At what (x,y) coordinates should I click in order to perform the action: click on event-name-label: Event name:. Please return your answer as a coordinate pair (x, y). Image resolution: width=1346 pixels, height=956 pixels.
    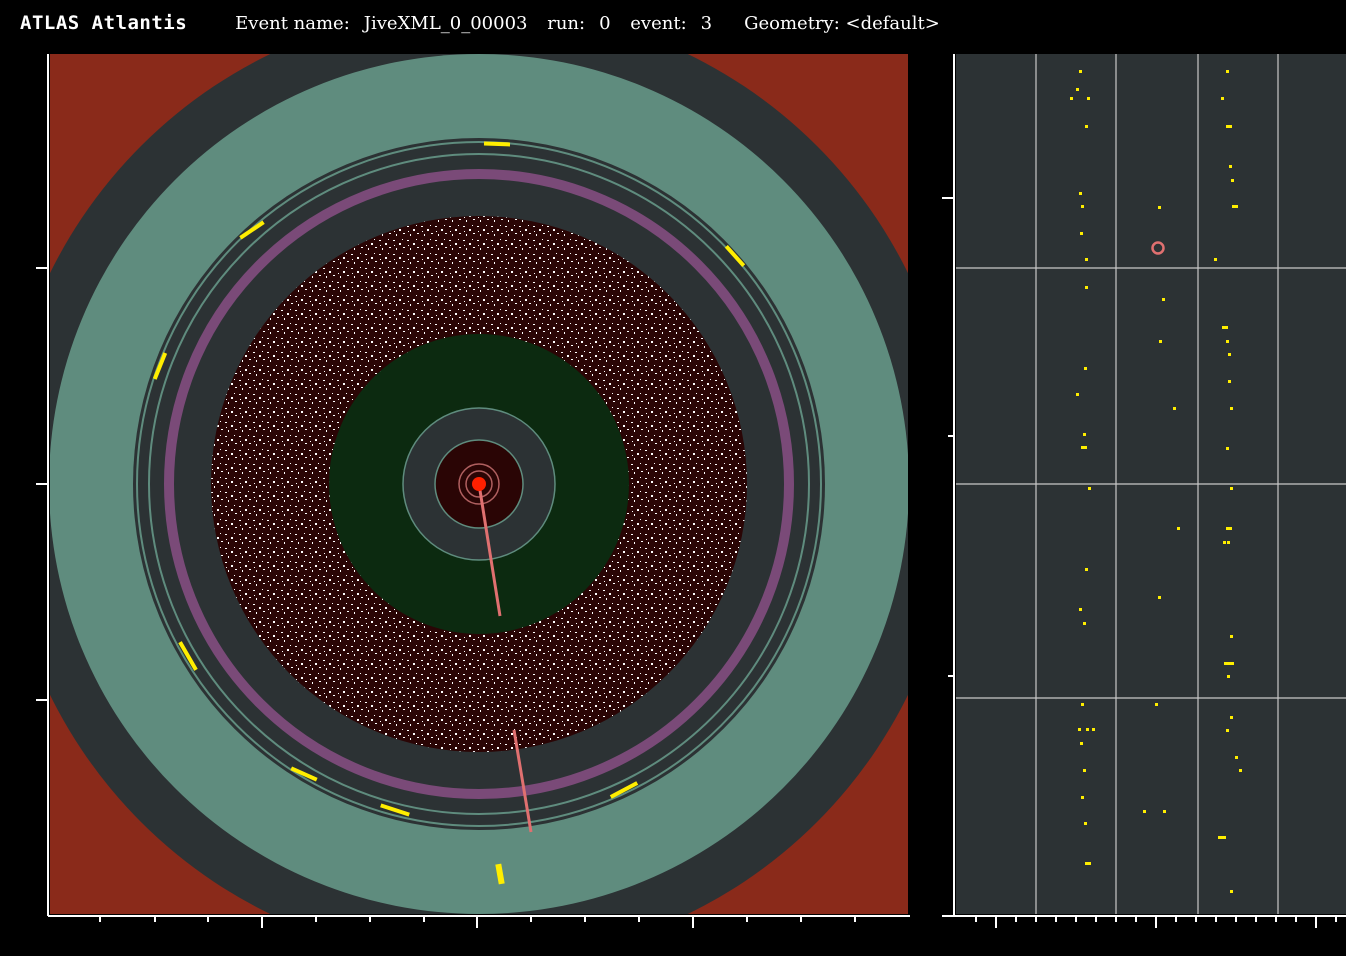
    Looking at the image, I should click on (292, 23).